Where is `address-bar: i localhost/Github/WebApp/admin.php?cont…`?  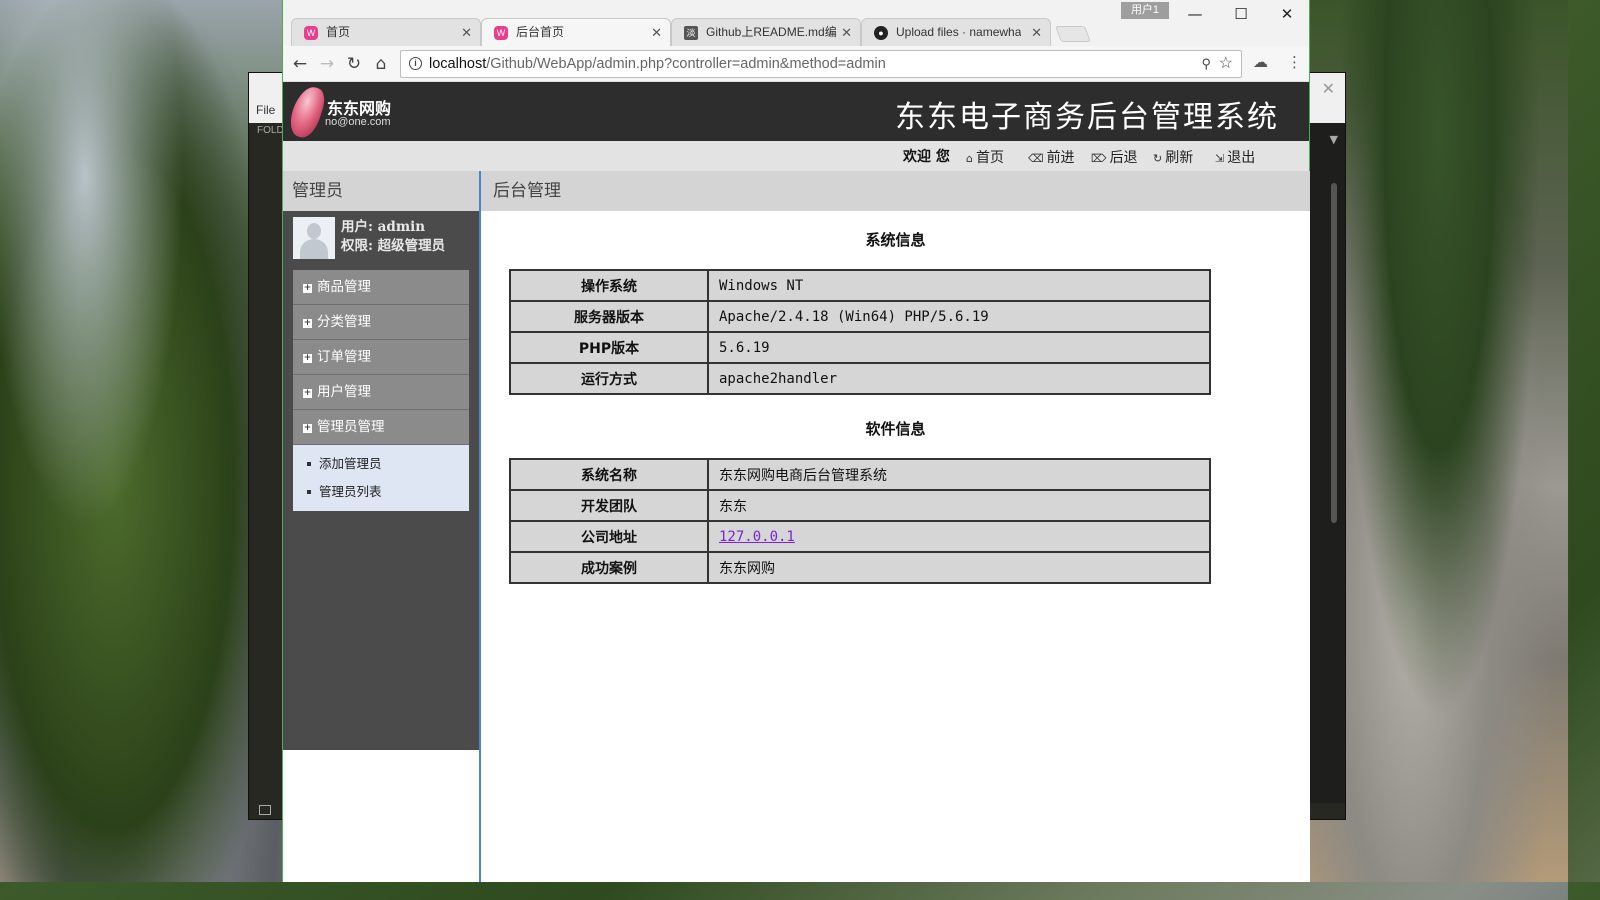 address-bar: i localhost/Github/WebApp/admin.php?cont… is located at coordinates (821, 64).